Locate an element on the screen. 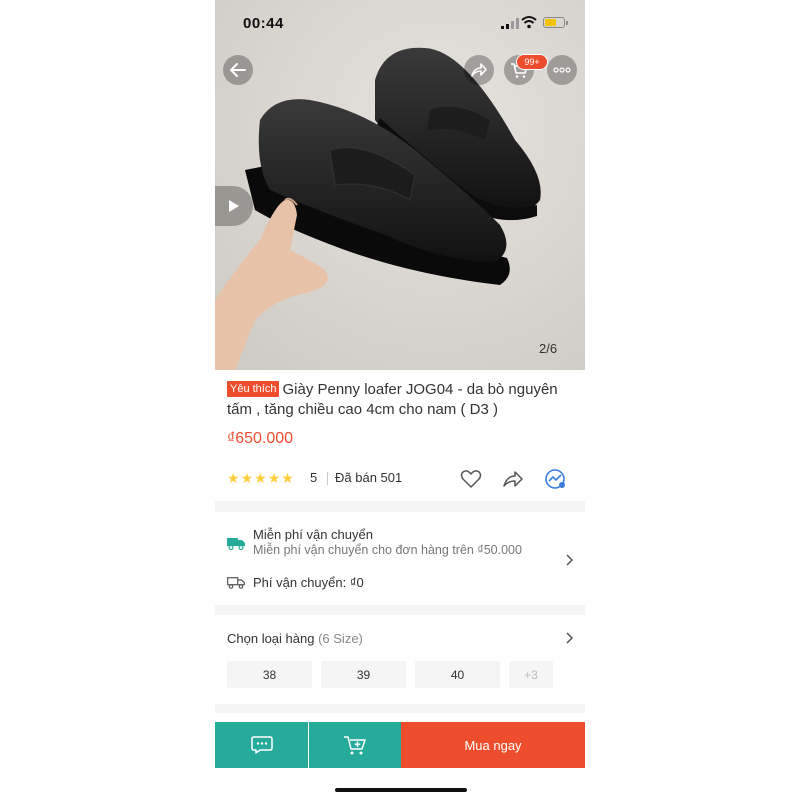 The height and width of the screenshot is (800, 800). chat-icon is located at coordinates (261, 745).